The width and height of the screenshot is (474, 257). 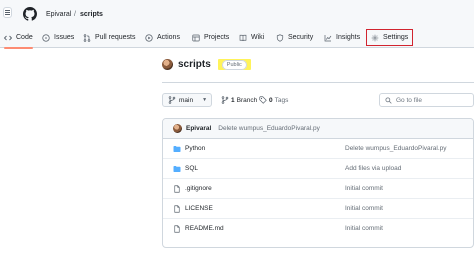 I want to click on book-icon, so click(x=243, y=37).